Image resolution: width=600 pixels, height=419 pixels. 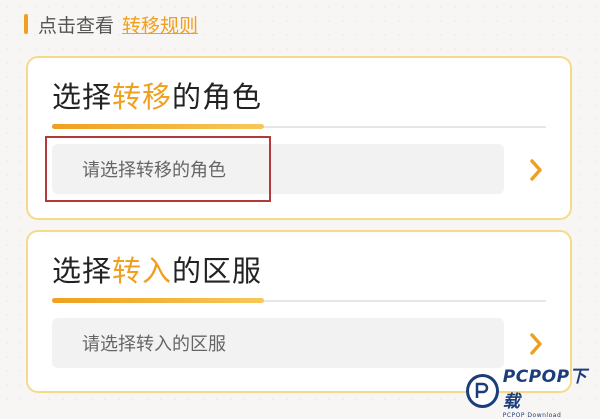 What do you see at coordinates (76, 25) in the screenshot?
I see `rules-prefix: 点击查看` at bounding box center [76, 25].